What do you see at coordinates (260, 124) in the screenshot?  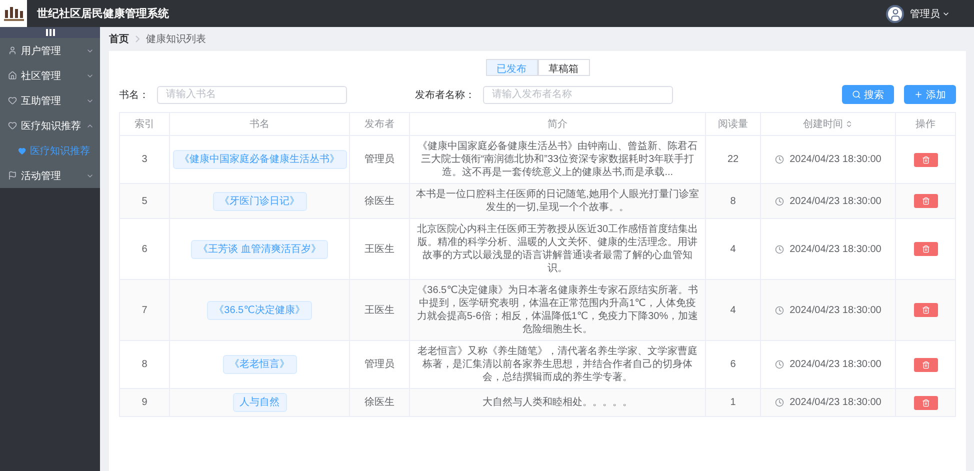 I see `column-header: 书名` at bounding box center [260, 124].